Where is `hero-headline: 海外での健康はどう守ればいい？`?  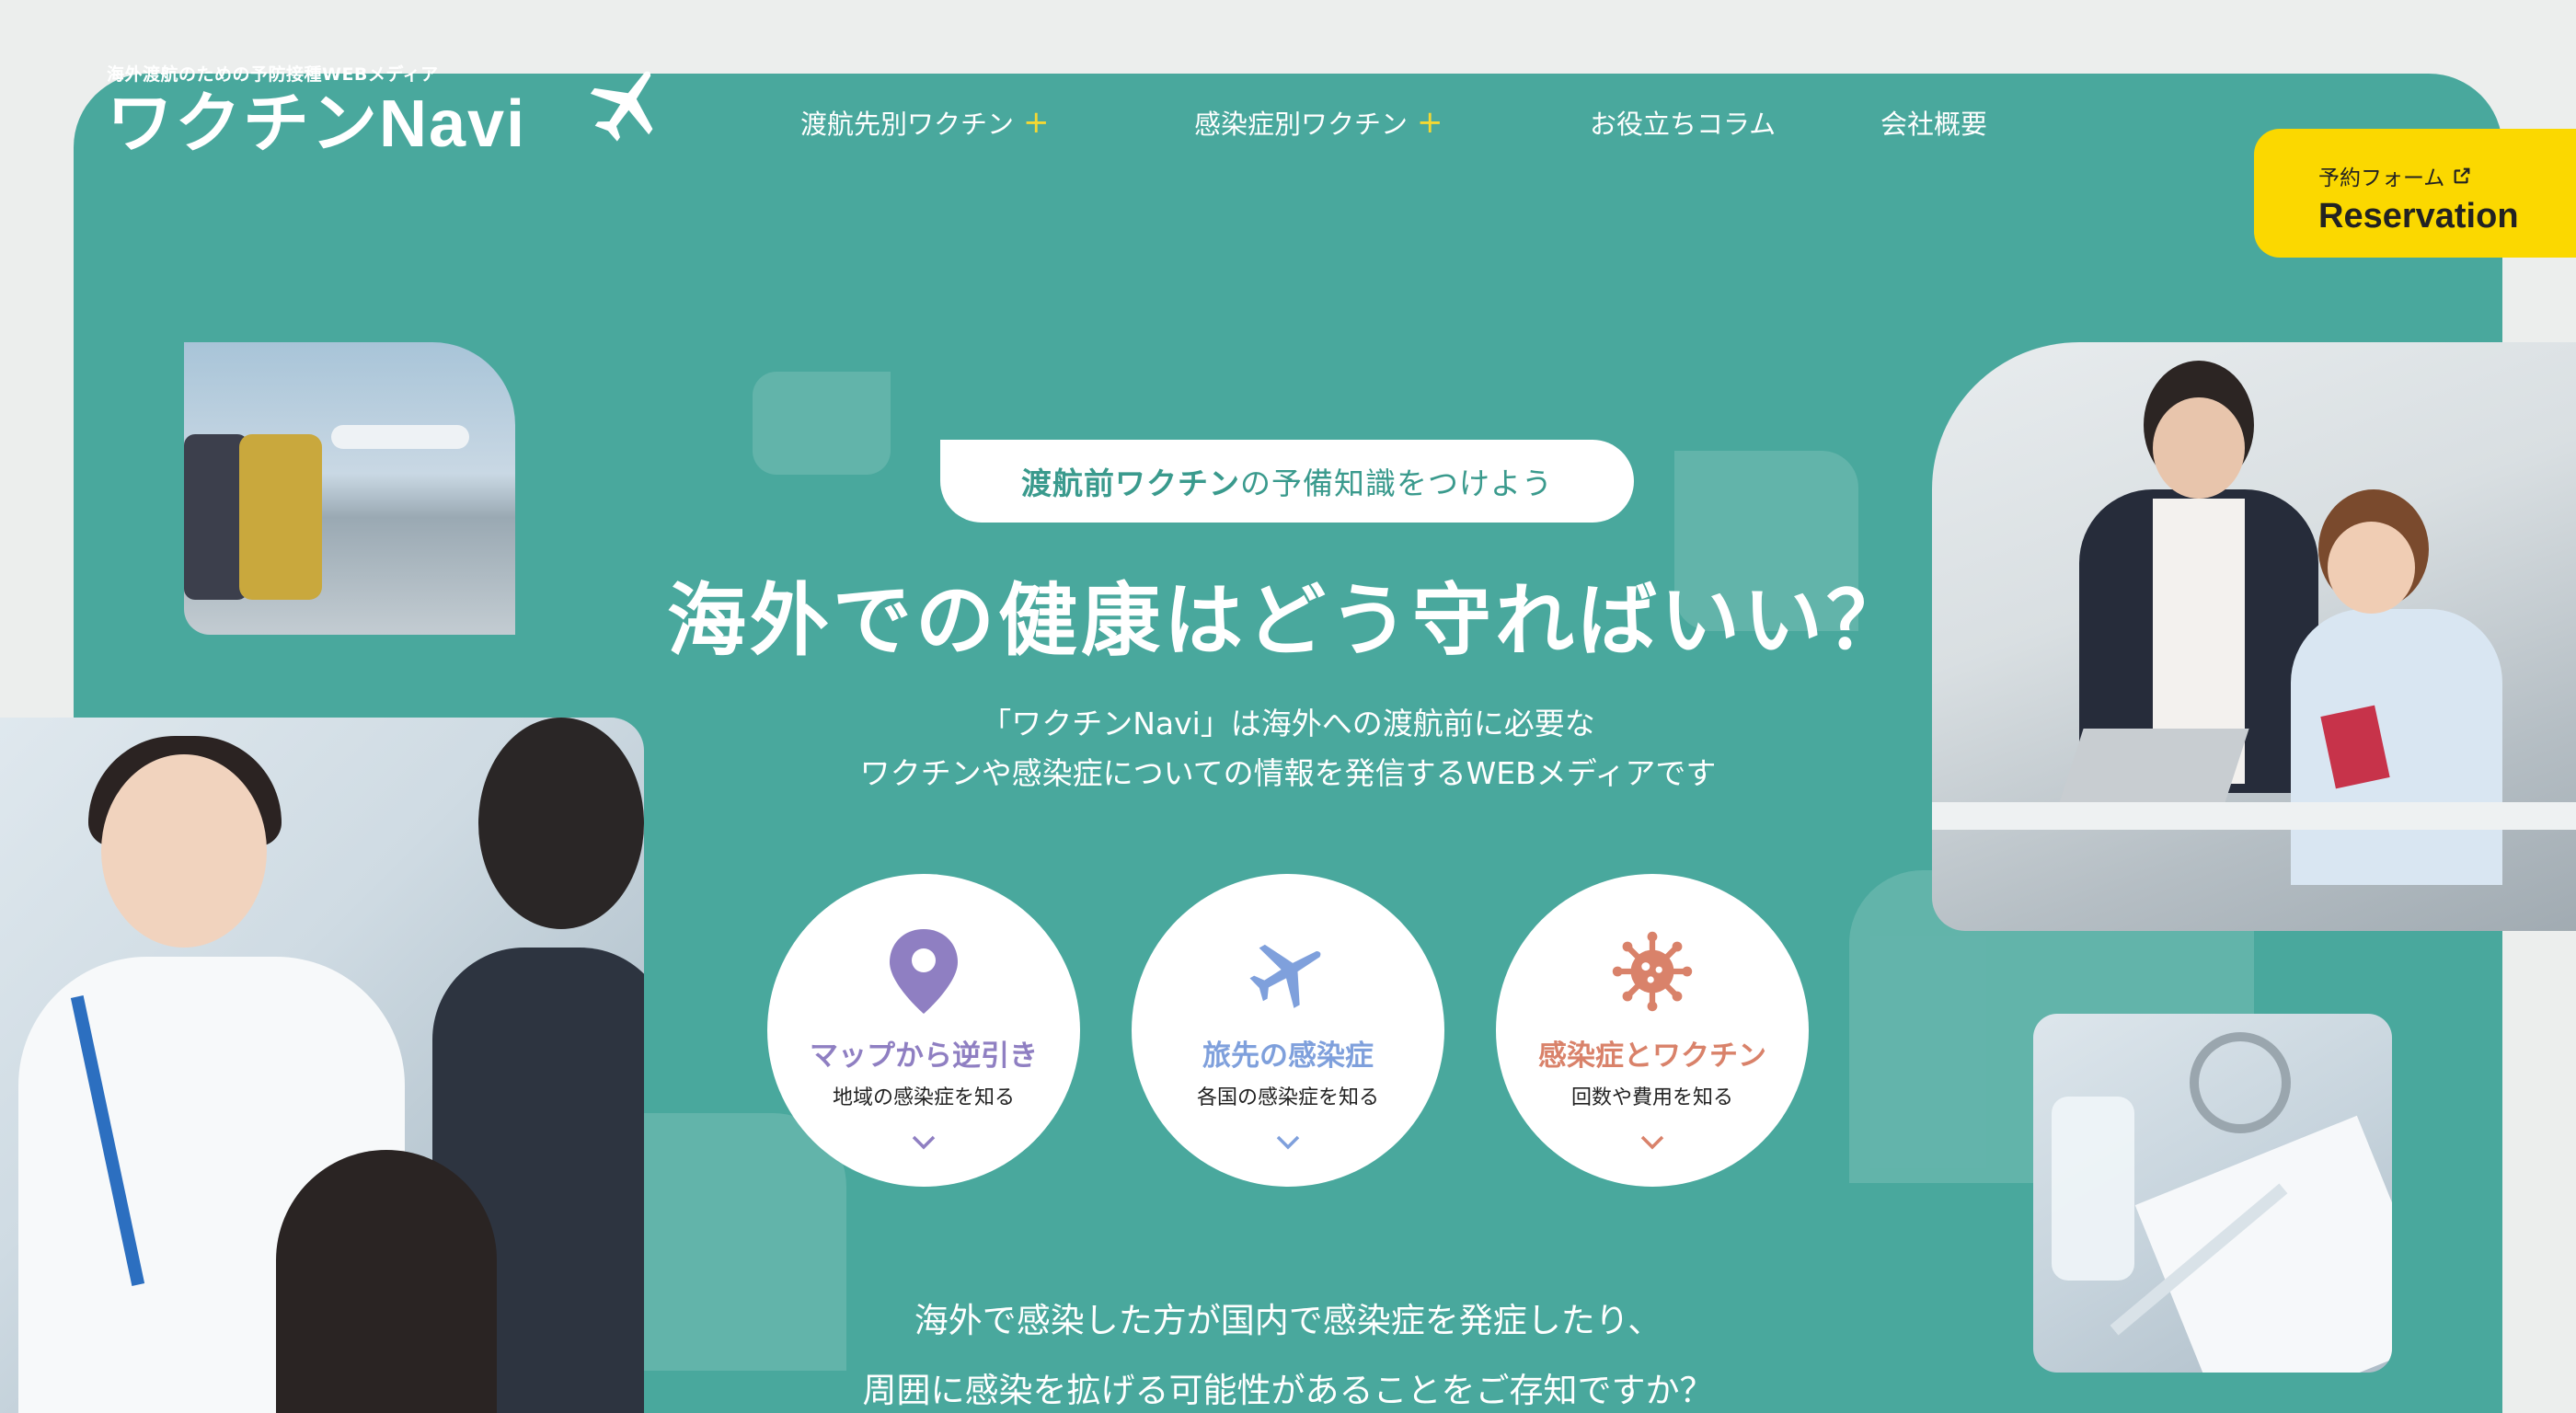 hero-headline: 海外での健康はどう守ればいい？ is located at coordinates (1288, 621).